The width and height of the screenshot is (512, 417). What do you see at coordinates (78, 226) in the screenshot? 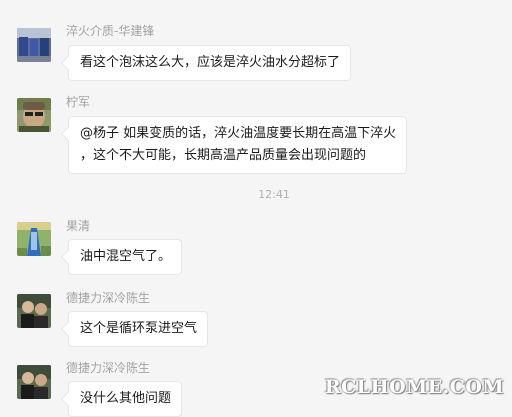
I see `sender-name: 果清` at bounding box center [78, 226].